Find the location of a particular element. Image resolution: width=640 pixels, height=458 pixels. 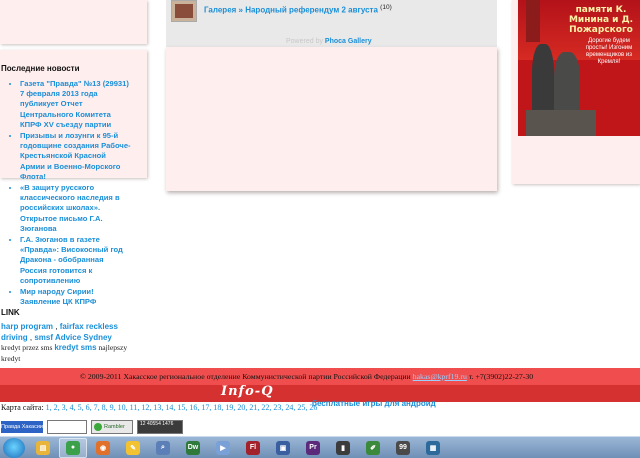

site-logo: Info-Q is located at coordinates (247, 391).